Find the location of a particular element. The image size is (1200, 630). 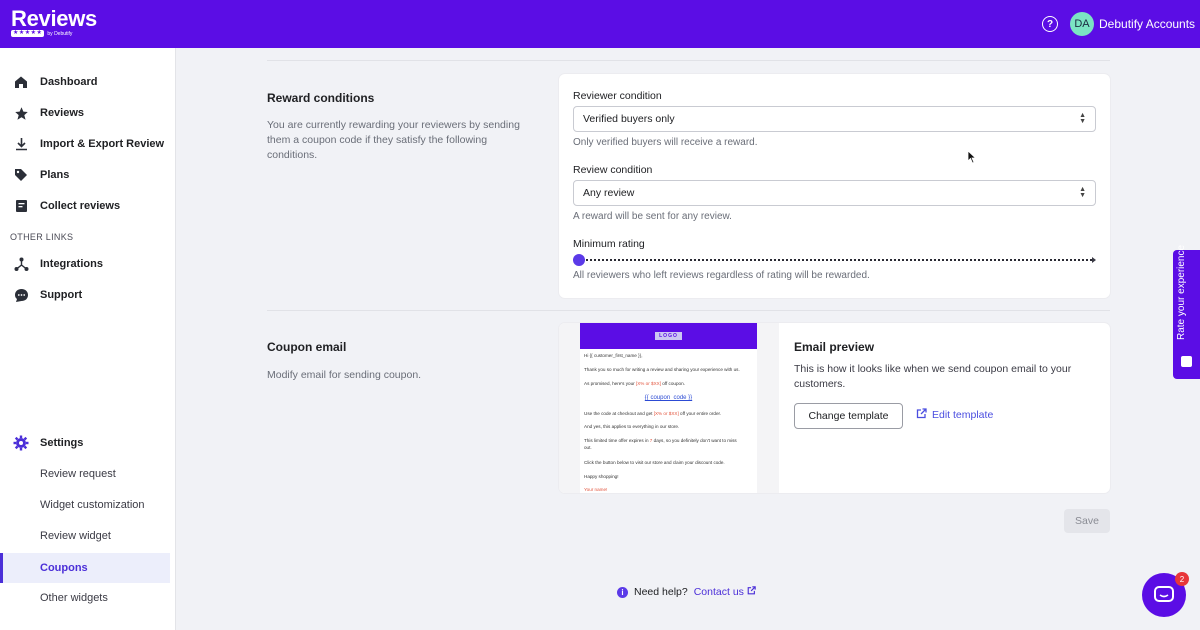

sidebar-item-label: Dashboard is located at coordinates (69, 82).